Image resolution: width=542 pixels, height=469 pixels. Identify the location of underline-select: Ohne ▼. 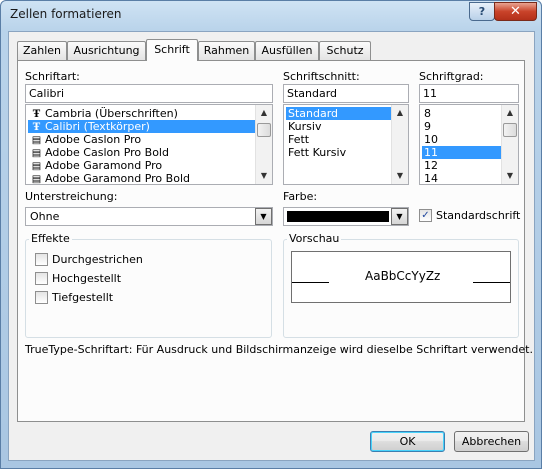
(149, 216).